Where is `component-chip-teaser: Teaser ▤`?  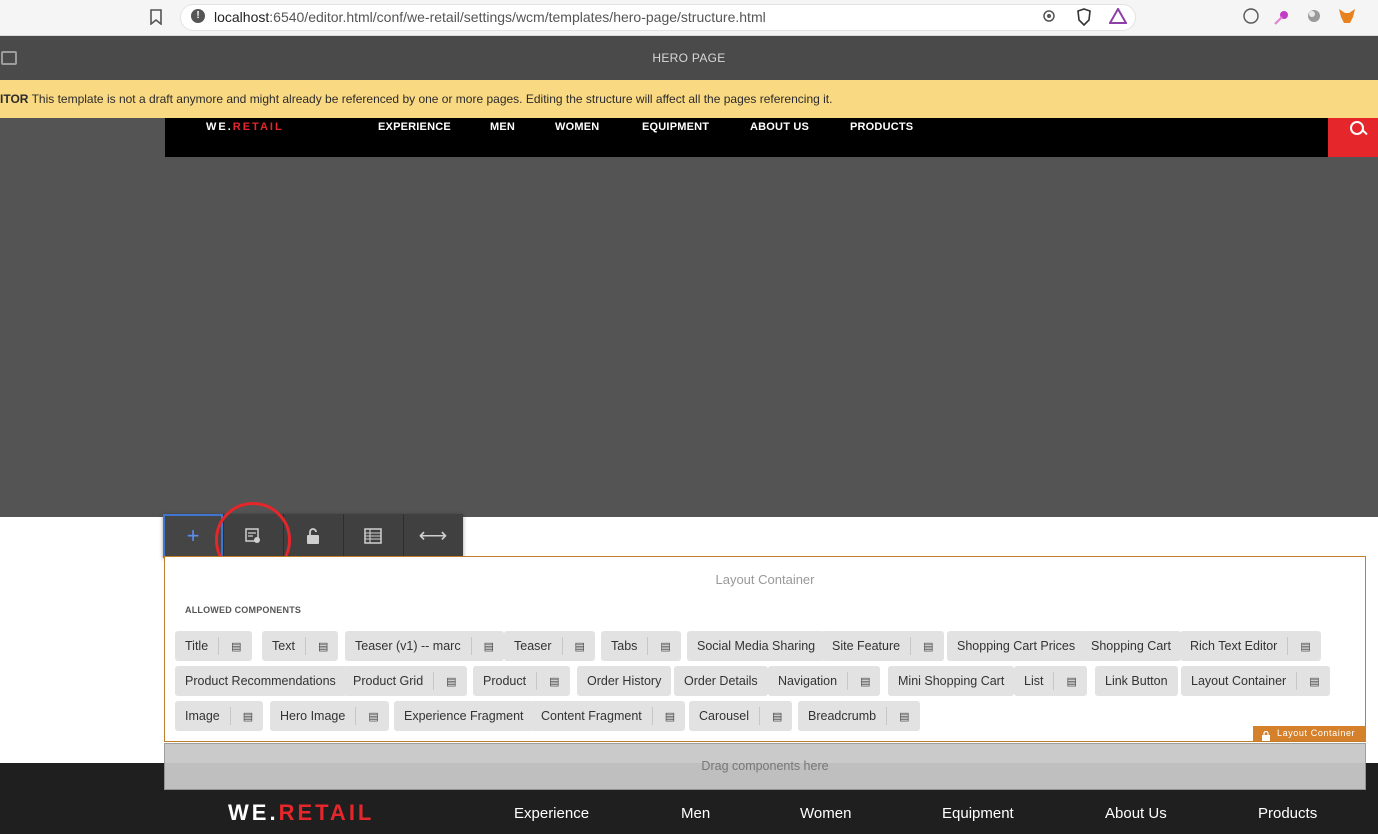
component-chip-teaser: Teaser ▤ is located at coordinates (549, 646).